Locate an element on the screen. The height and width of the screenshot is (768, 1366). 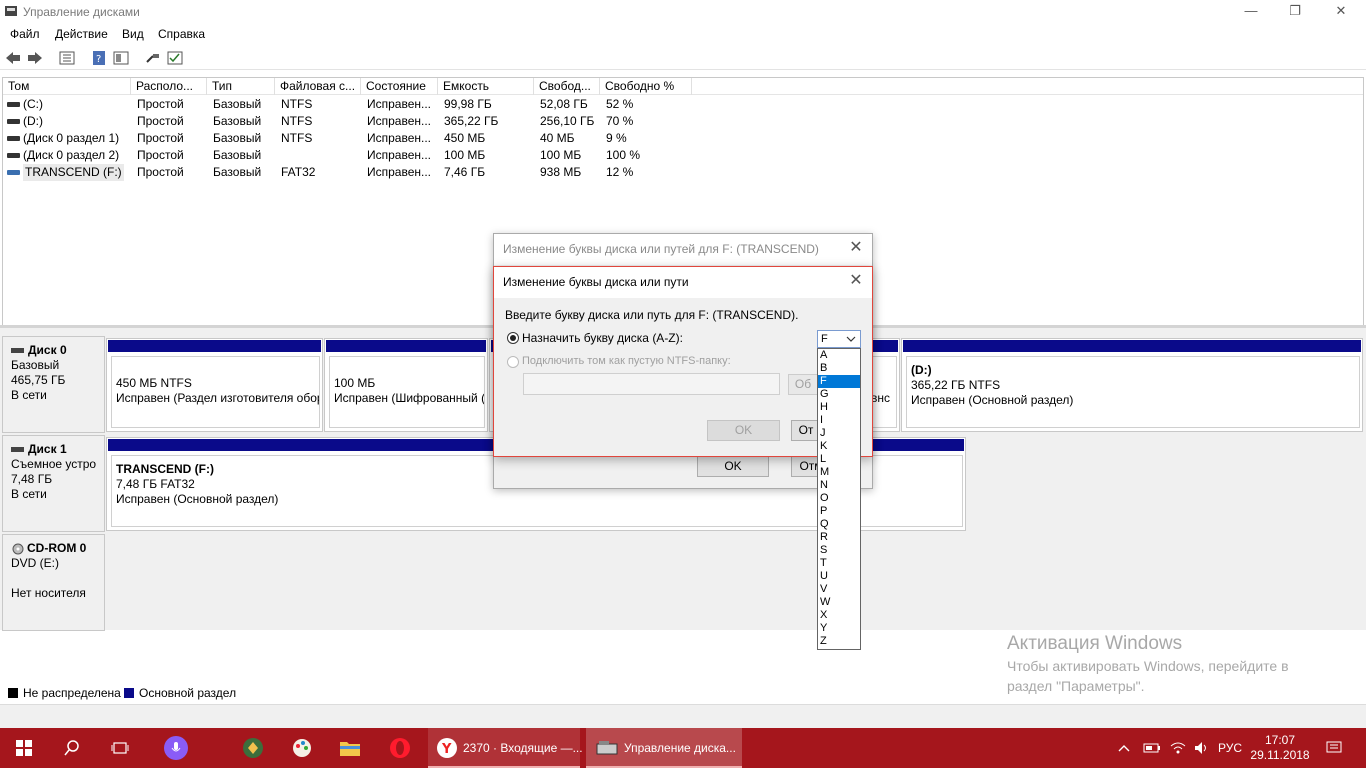
drive-letter-option: A is located at coordinates (839, 355).